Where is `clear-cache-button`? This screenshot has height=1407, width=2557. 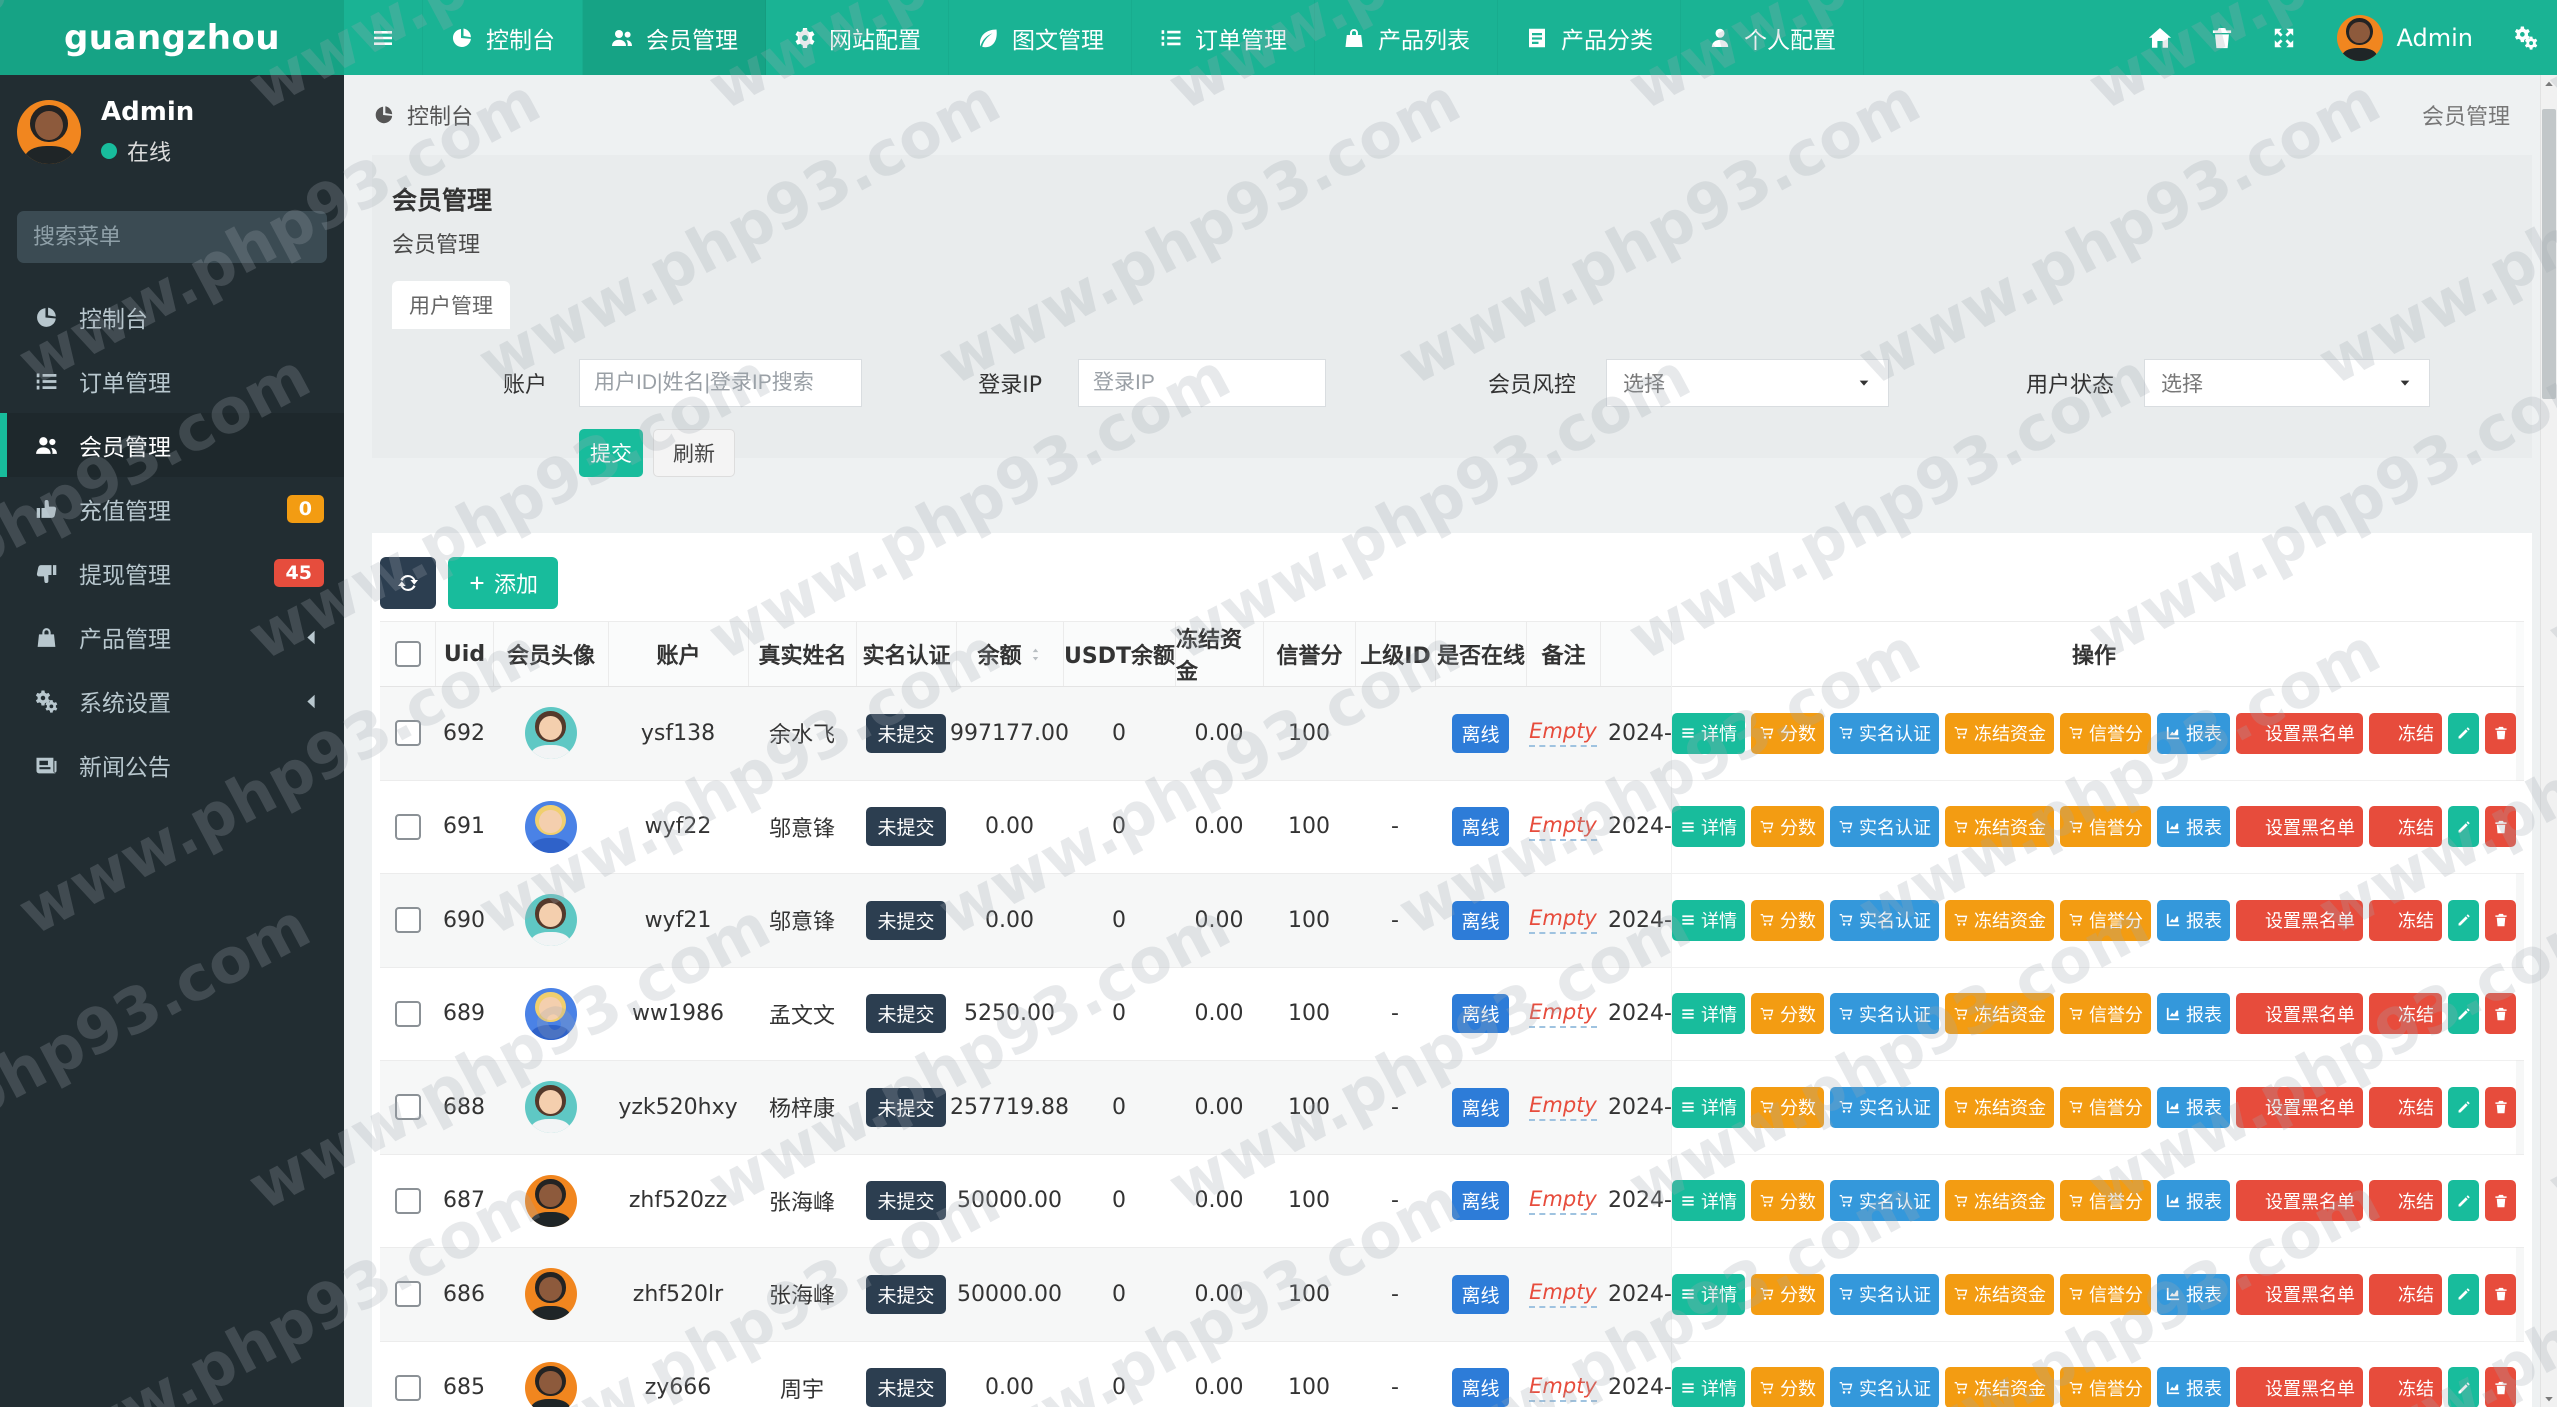
clear-cache-button is located at coordinates (2222, 37).